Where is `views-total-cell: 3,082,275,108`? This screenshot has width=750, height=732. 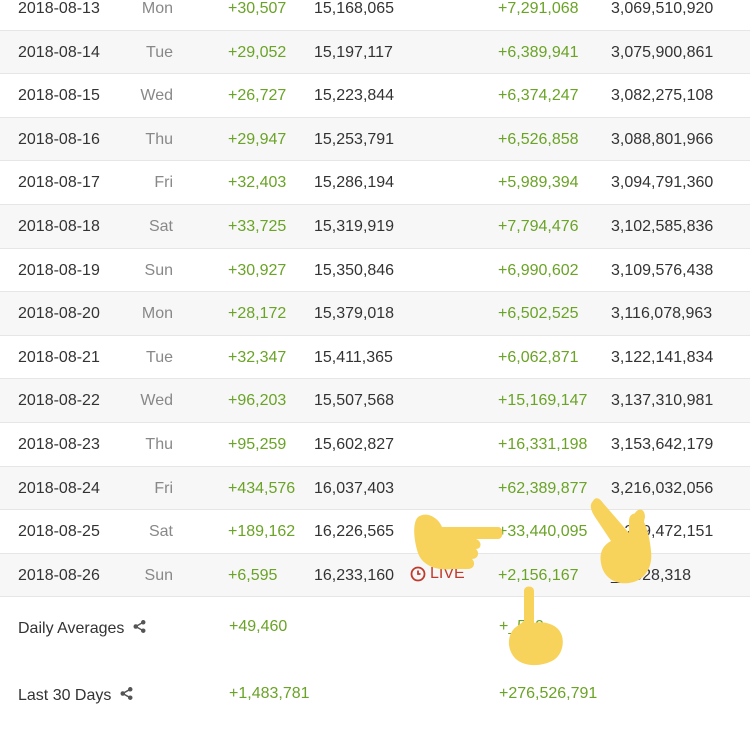 views-total-cell: 3,082,275,108 is located at coordinates (662, 96).